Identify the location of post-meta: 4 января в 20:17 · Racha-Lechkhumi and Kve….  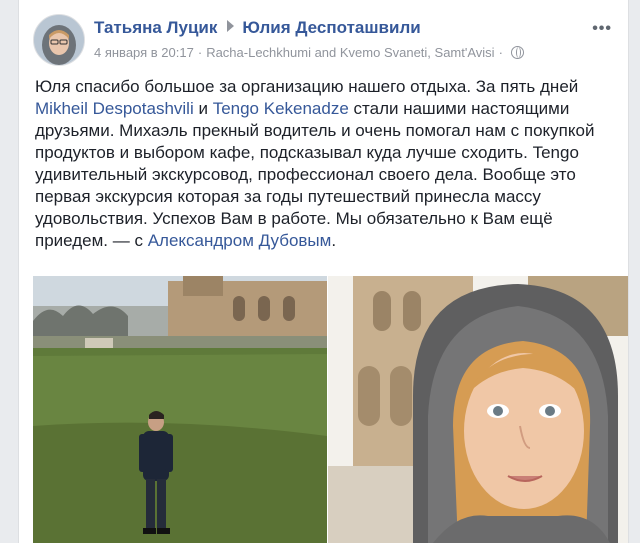
(309, 52).